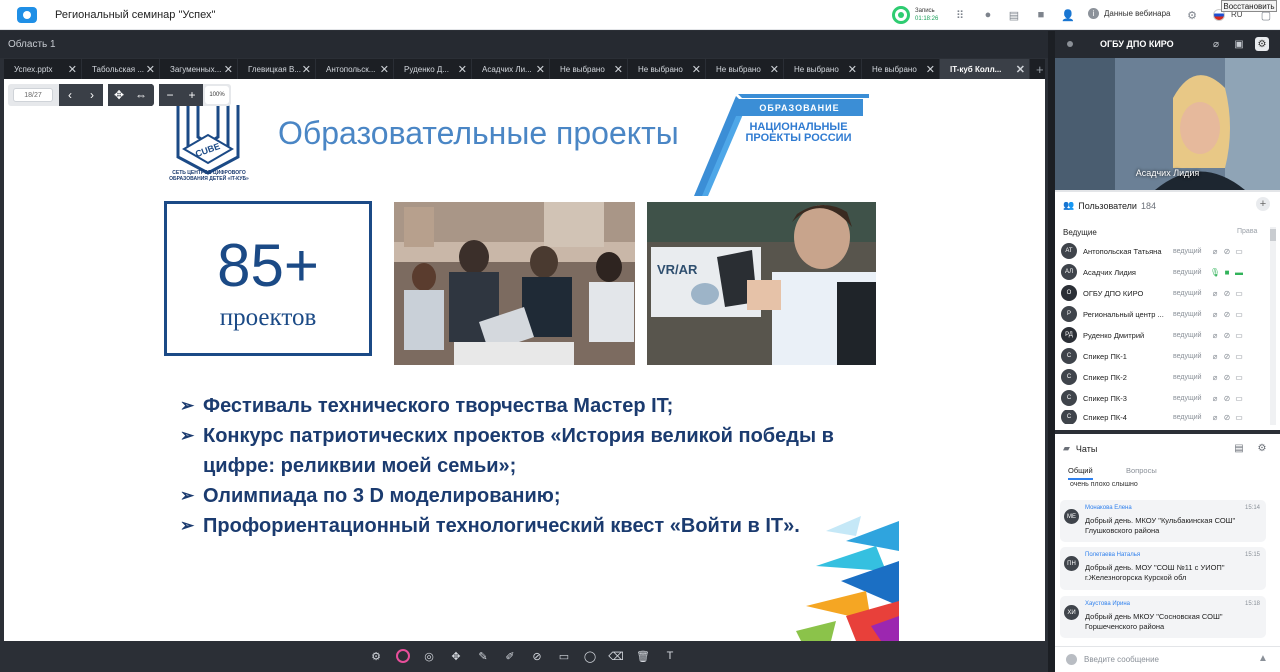 The width and height of the screenshot is (1280, 672). What do you see at coordinates (170, 95) in the screenshot?
I see `zoom-out-icon: −` at bounding box center [170, 95].